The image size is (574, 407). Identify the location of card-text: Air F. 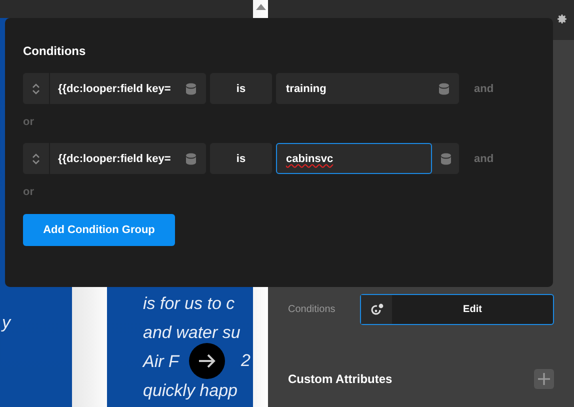
(161, 362).